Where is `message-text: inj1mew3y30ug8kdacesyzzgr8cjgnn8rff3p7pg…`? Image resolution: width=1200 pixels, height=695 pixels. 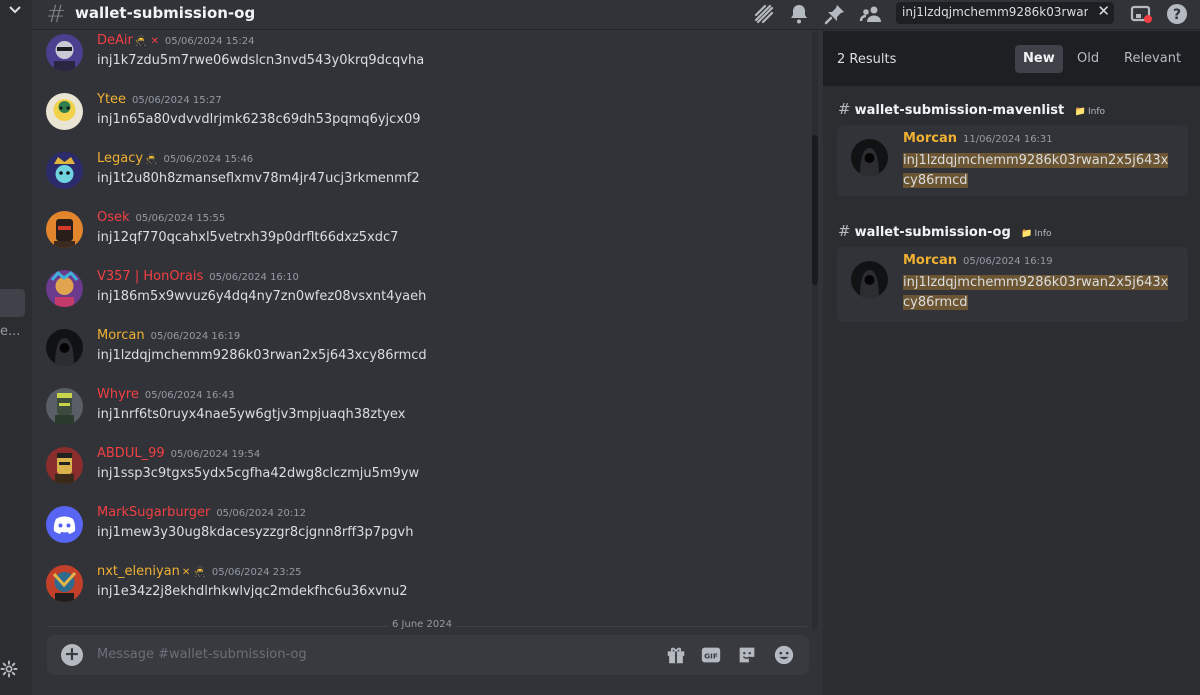 message-text: inj1mew3y30ug8kdacesyzzgr8cjgnn8rff3p7pg… is located at coordinates (255, 532).